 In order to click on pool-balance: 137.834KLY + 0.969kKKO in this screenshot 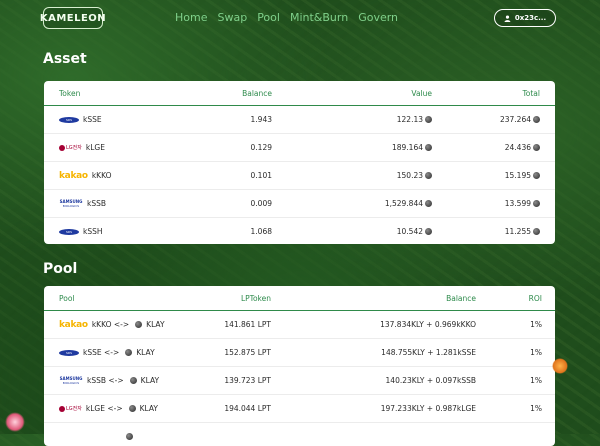, I will do `click(428, 324)`.